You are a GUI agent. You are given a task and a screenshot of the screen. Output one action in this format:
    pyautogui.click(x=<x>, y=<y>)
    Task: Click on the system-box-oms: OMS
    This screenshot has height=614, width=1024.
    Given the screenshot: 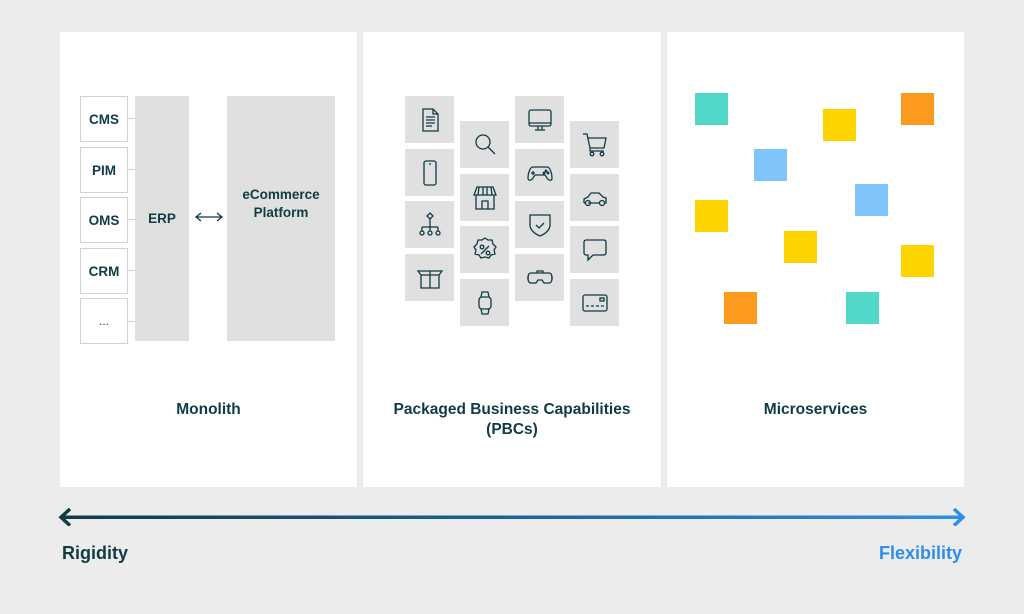 What is the action you would take?
    pyautogui.click(x=104, y=220)
    